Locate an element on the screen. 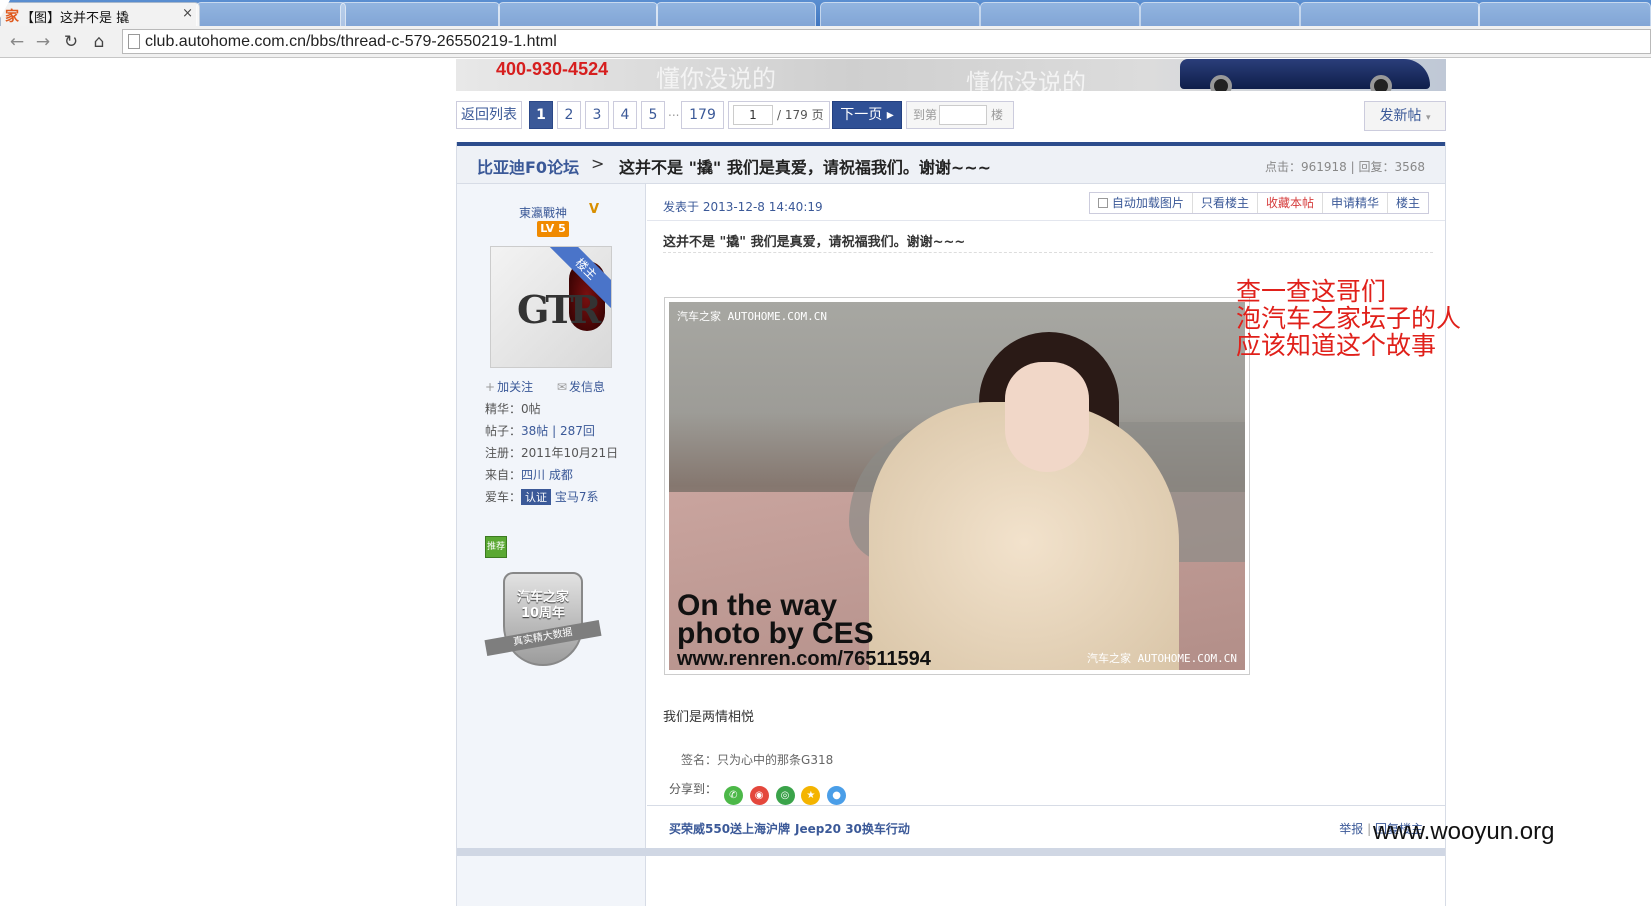  page-2-button: 2 is located at coordinates (569, 115).